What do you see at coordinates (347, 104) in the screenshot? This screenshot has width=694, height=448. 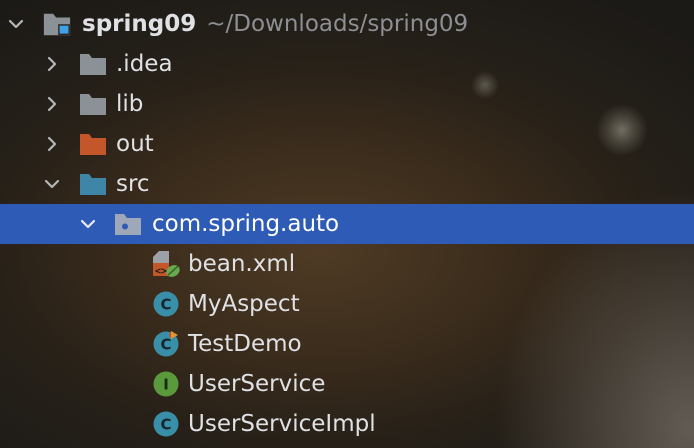 I see `tree-item-lib: lib` at bounding box center [347, 104].